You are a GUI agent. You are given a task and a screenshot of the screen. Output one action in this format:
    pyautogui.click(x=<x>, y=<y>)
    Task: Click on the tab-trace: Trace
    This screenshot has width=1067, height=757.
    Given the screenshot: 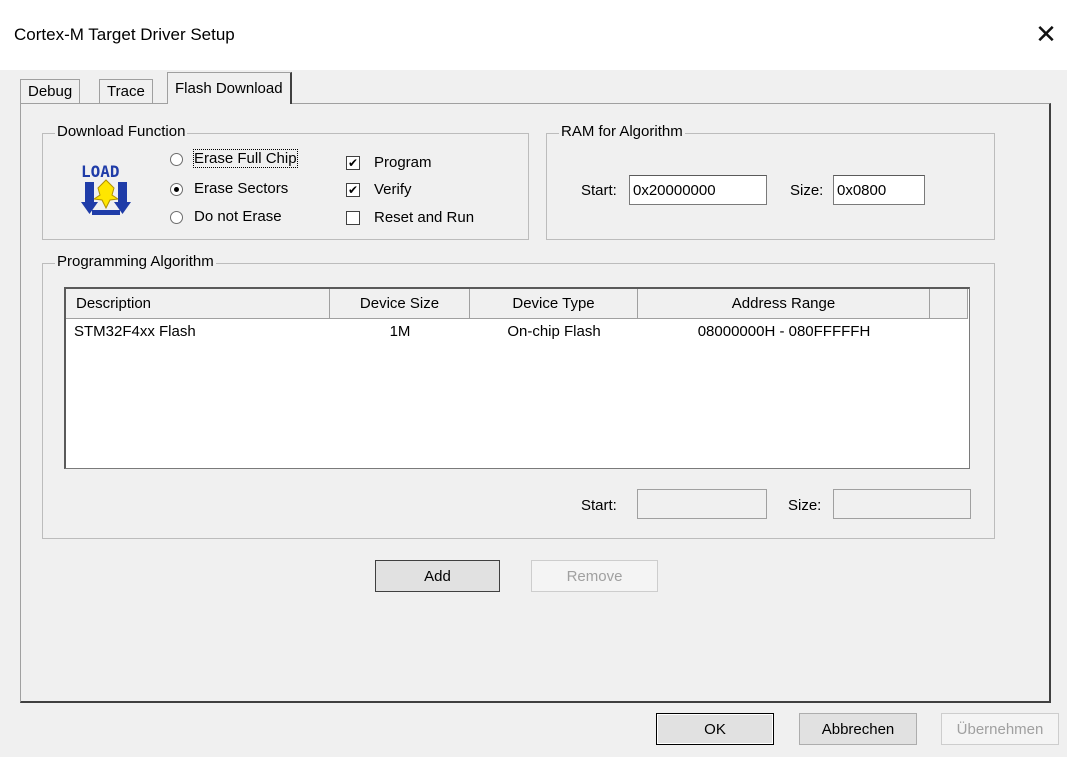 What is the action you would take?
    pyautogui.click(x=126, y=91)
    